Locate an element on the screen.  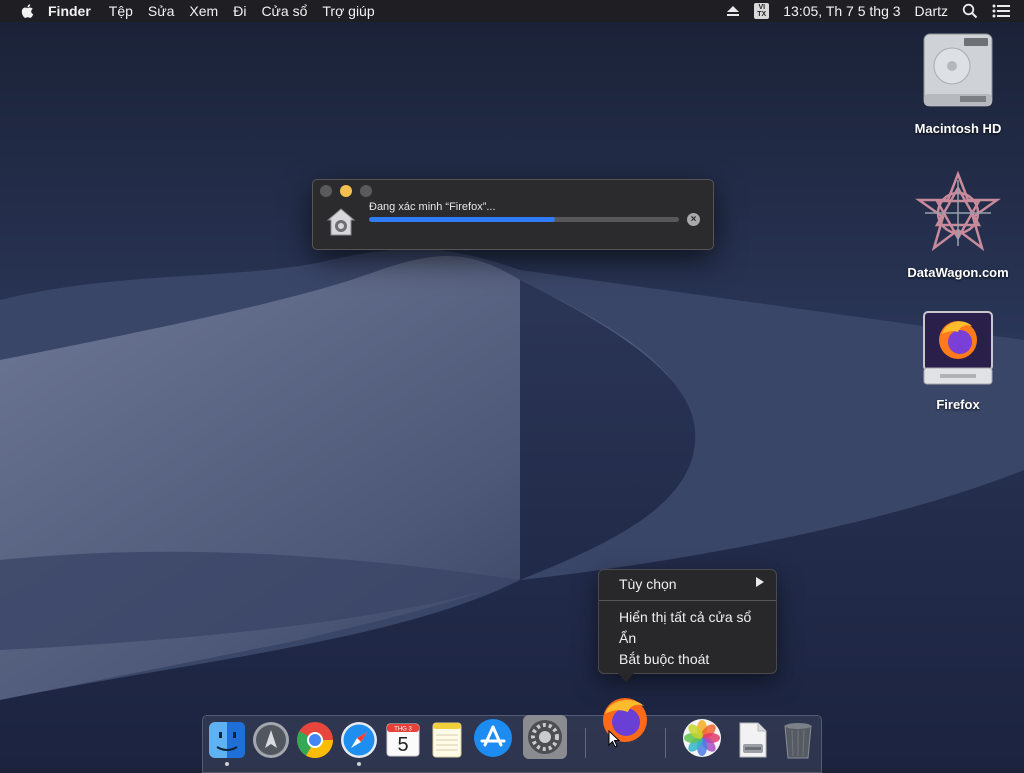
menu-item-options: Tùy chọn is located at coordinates (648, 584).